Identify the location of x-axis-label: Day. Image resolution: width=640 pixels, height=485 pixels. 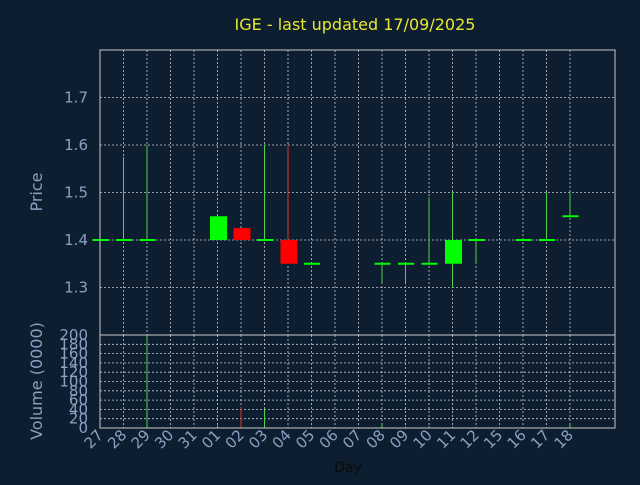
(348, 468).